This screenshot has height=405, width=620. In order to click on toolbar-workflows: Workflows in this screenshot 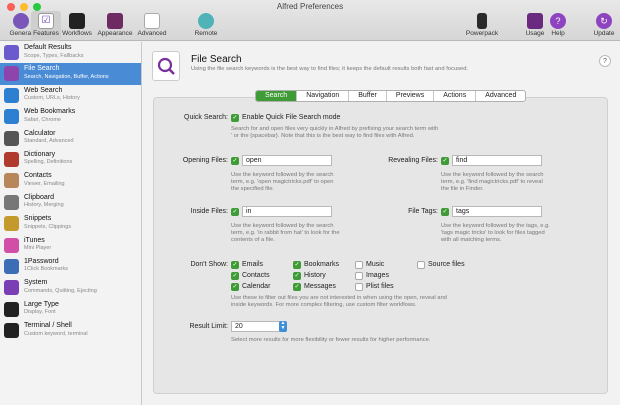, I will do `click(77, 26)`.